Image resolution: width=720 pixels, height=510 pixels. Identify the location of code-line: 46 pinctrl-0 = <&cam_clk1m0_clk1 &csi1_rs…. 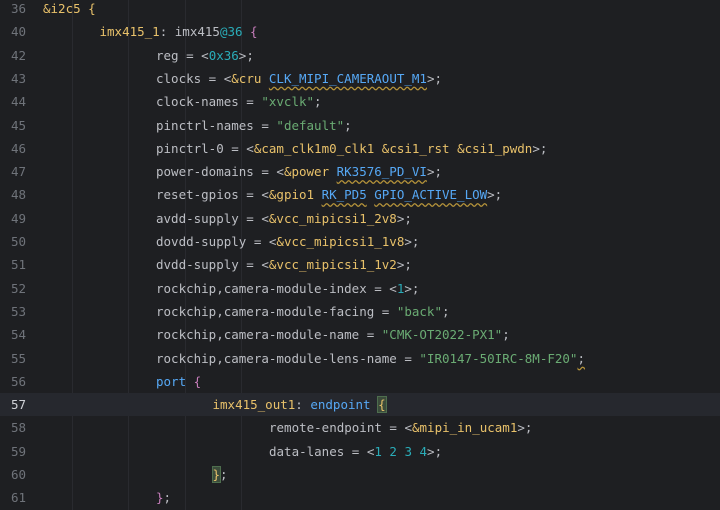
(360, 148).